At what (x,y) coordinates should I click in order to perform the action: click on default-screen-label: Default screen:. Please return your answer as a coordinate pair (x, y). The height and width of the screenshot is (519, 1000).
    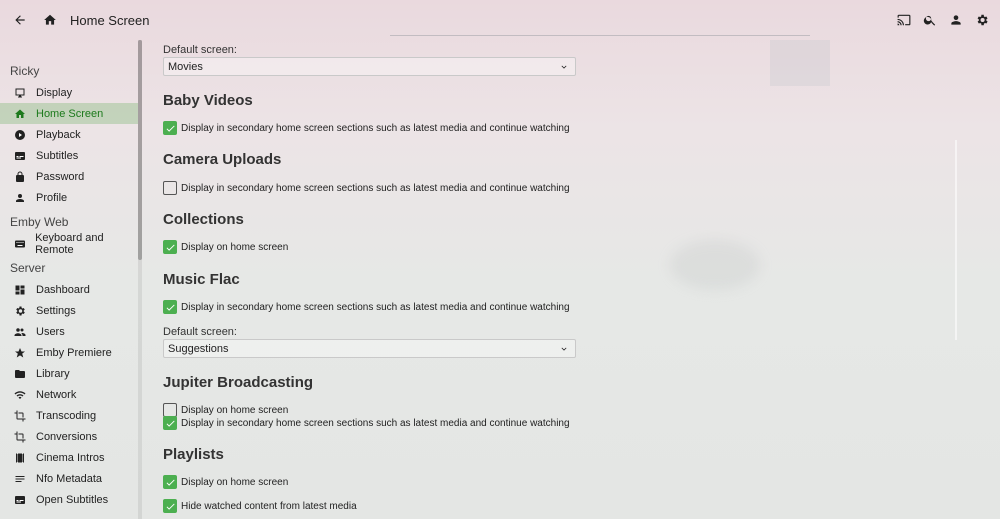
    Looking at the image, I should click on (200, 50).